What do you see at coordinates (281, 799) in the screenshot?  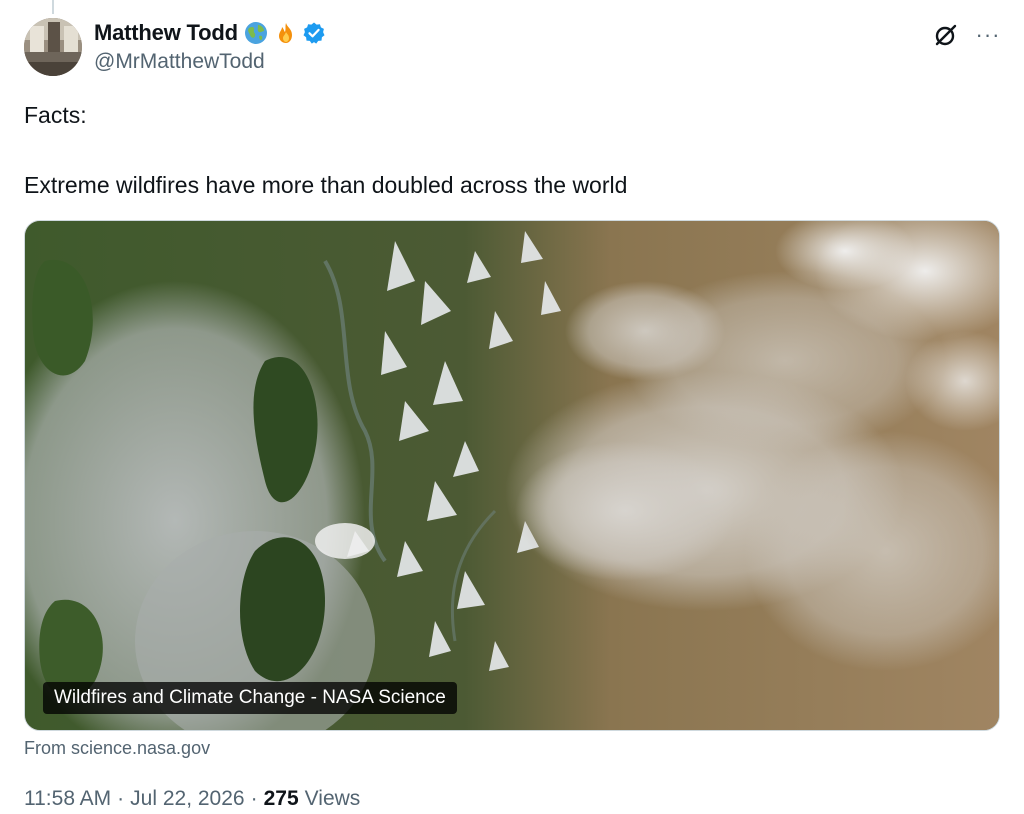 I see `views-count: 275` at bounding box center [281, 799].